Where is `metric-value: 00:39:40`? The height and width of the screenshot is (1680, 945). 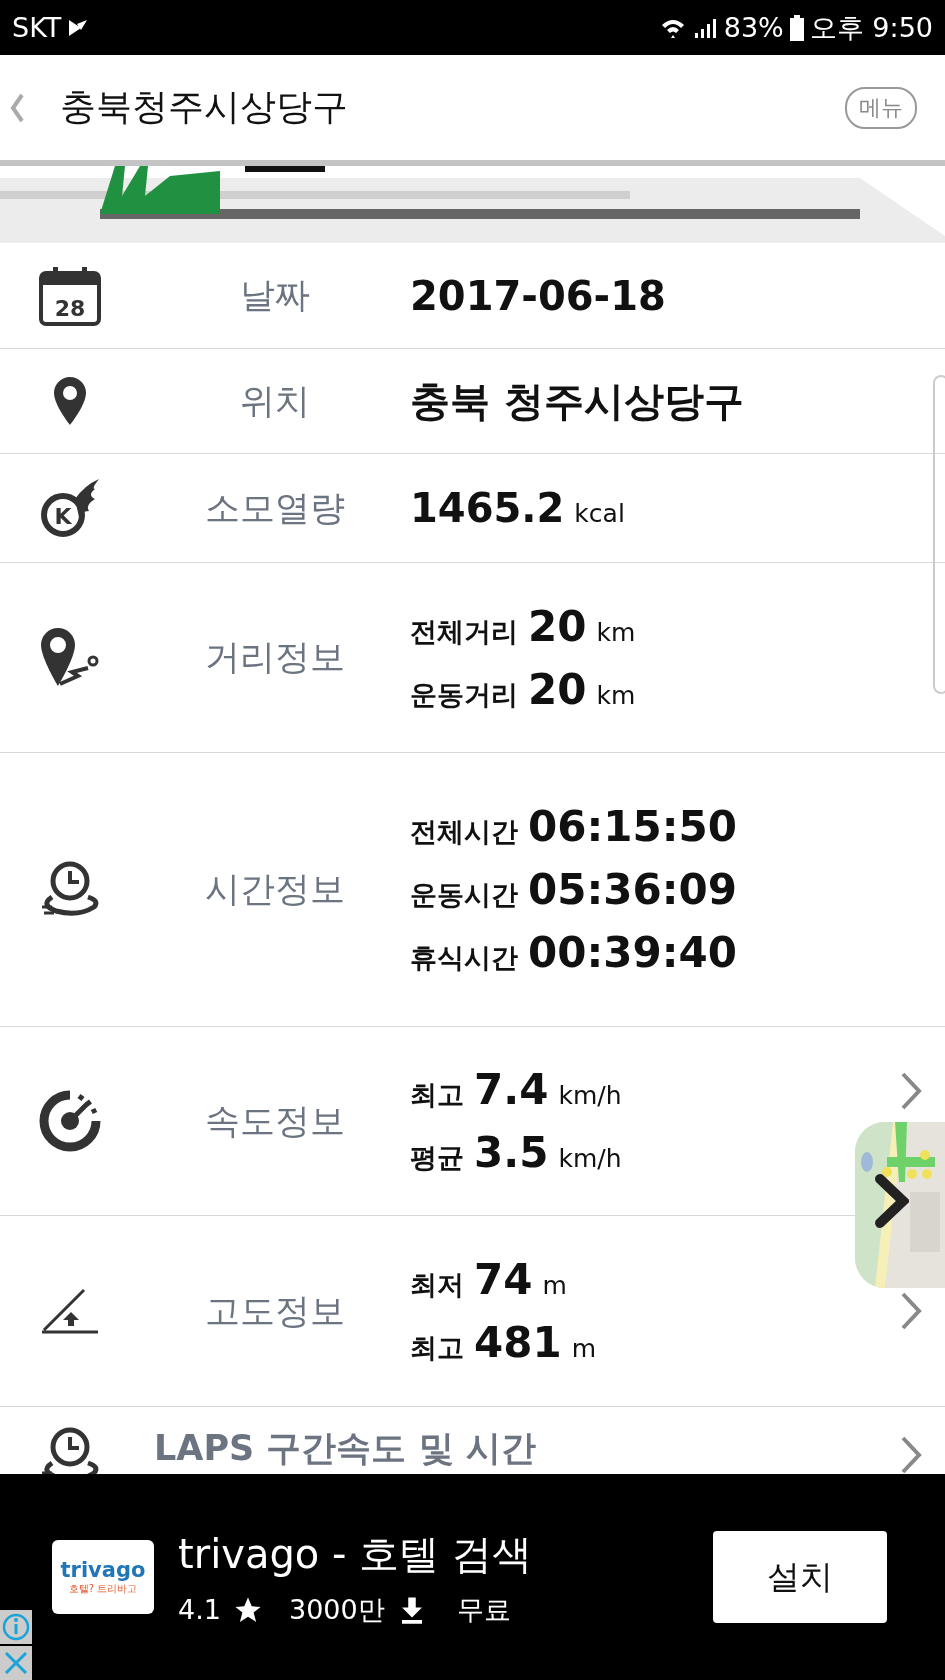
metric-value: 00:39:40 is located at coordinates (632, 952).